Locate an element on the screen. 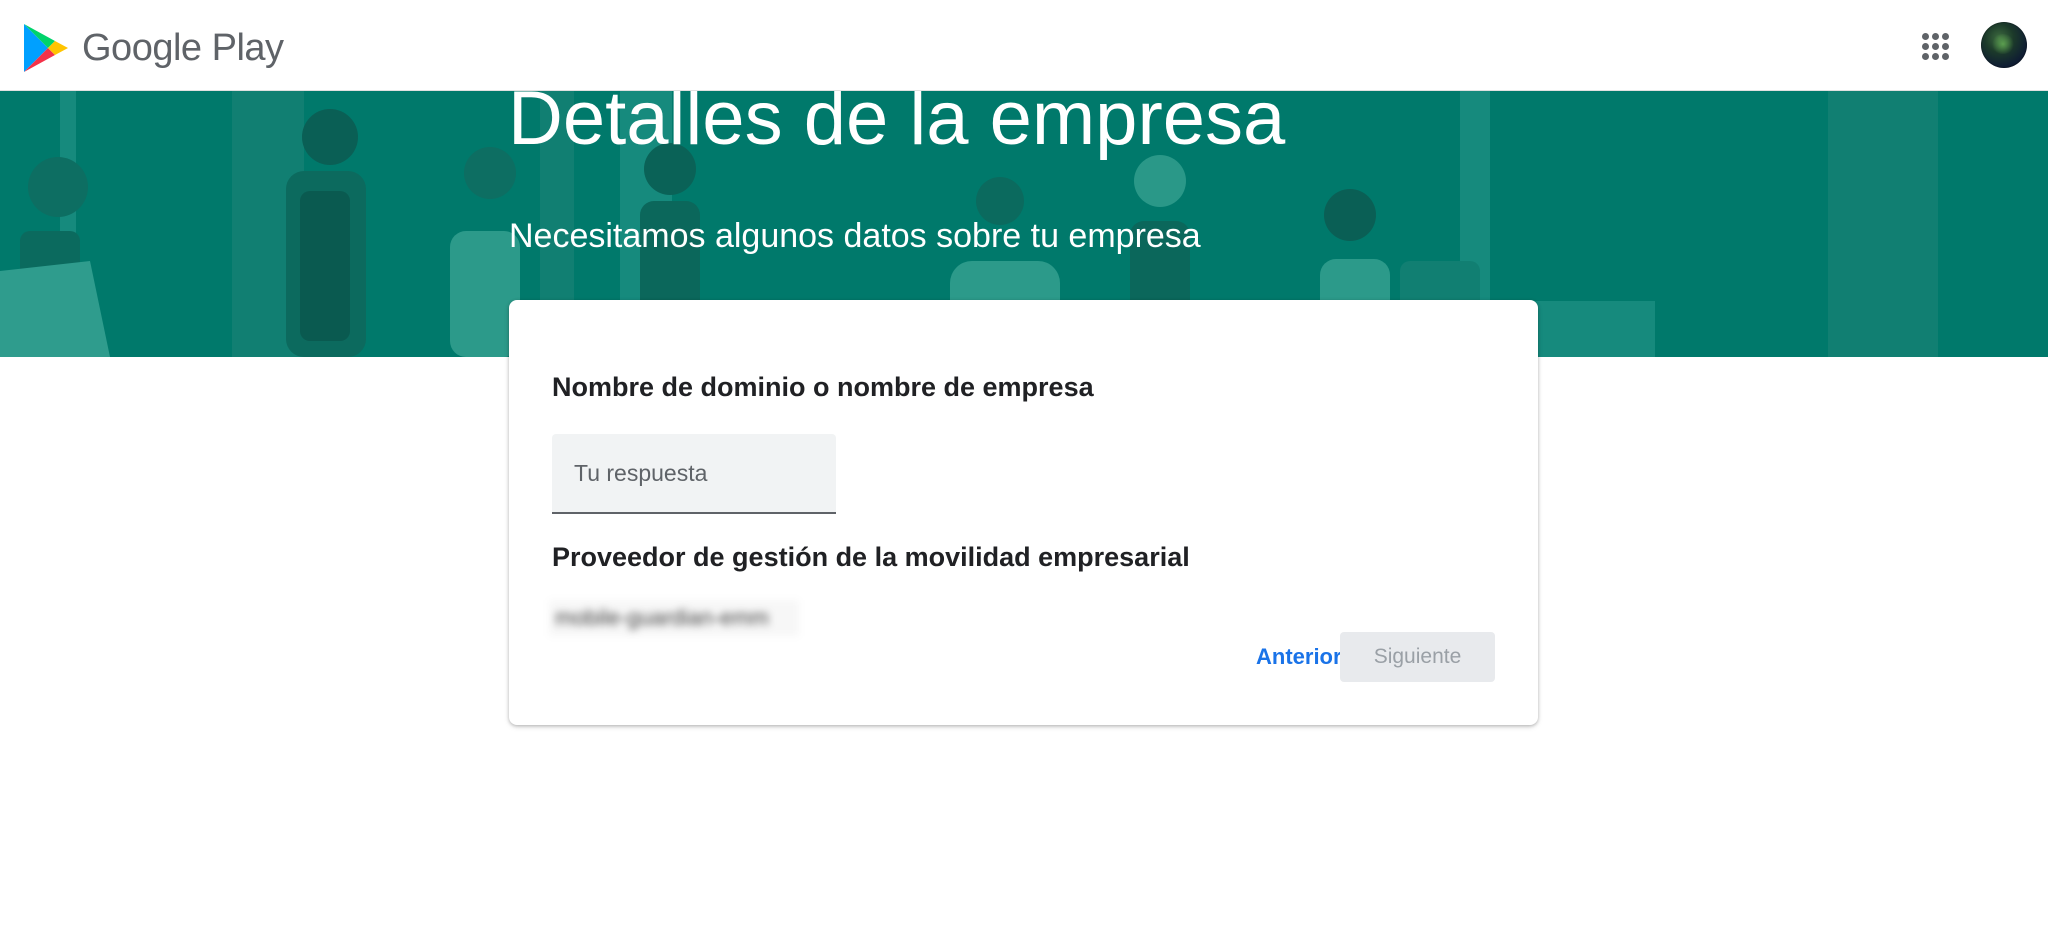 Image resolution: width=2048 pixels, height=935 pixels. domain-name-label: Nombre de dominio o nombre de empresa is located at coordinates (823, 387).